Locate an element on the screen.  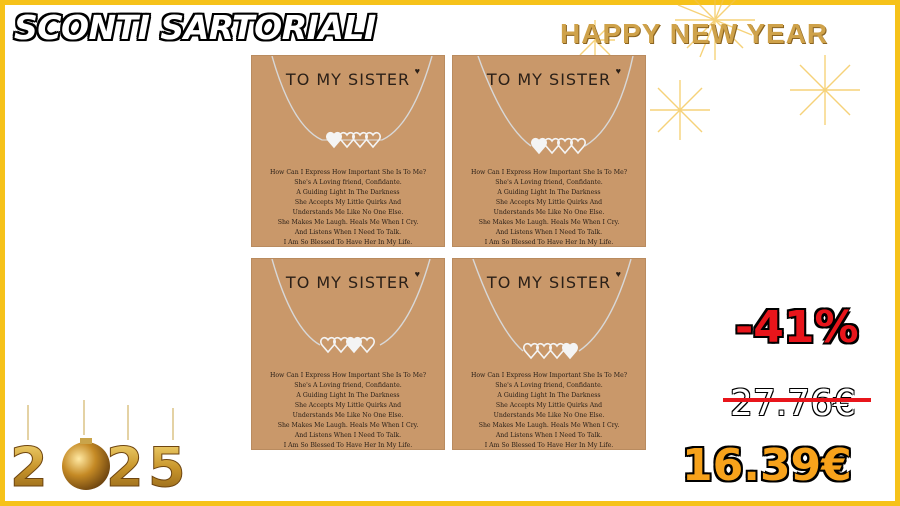
new-price: 16.39€ is located at coordinates (767, 465).